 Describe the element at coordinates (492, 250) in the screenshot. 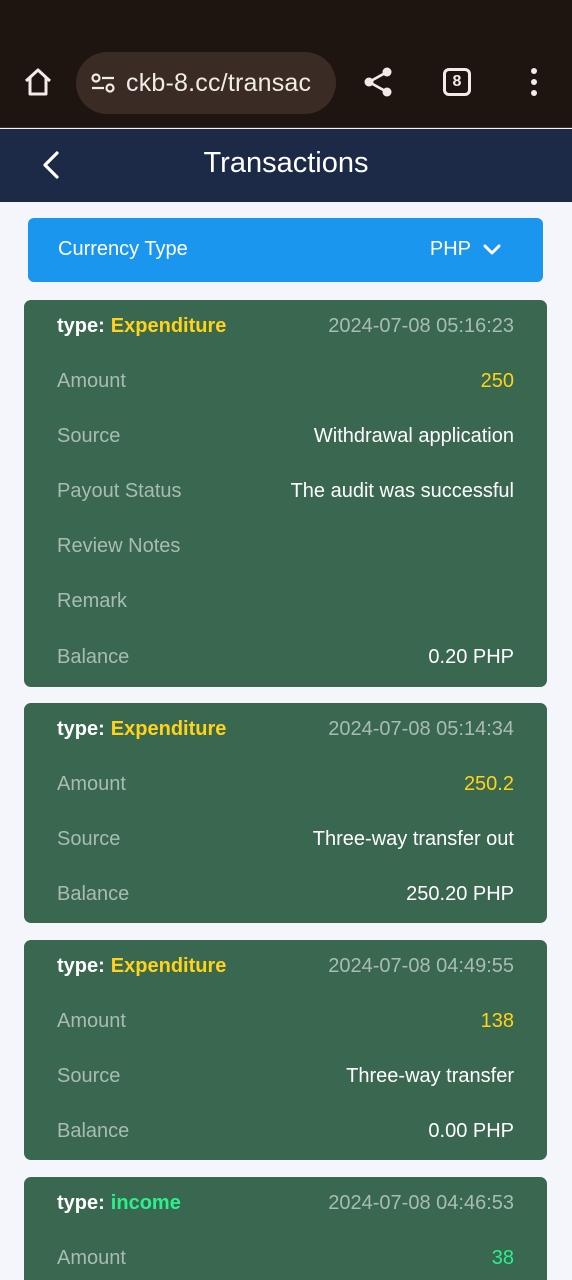

I see `chevron-down-icon` at that location.